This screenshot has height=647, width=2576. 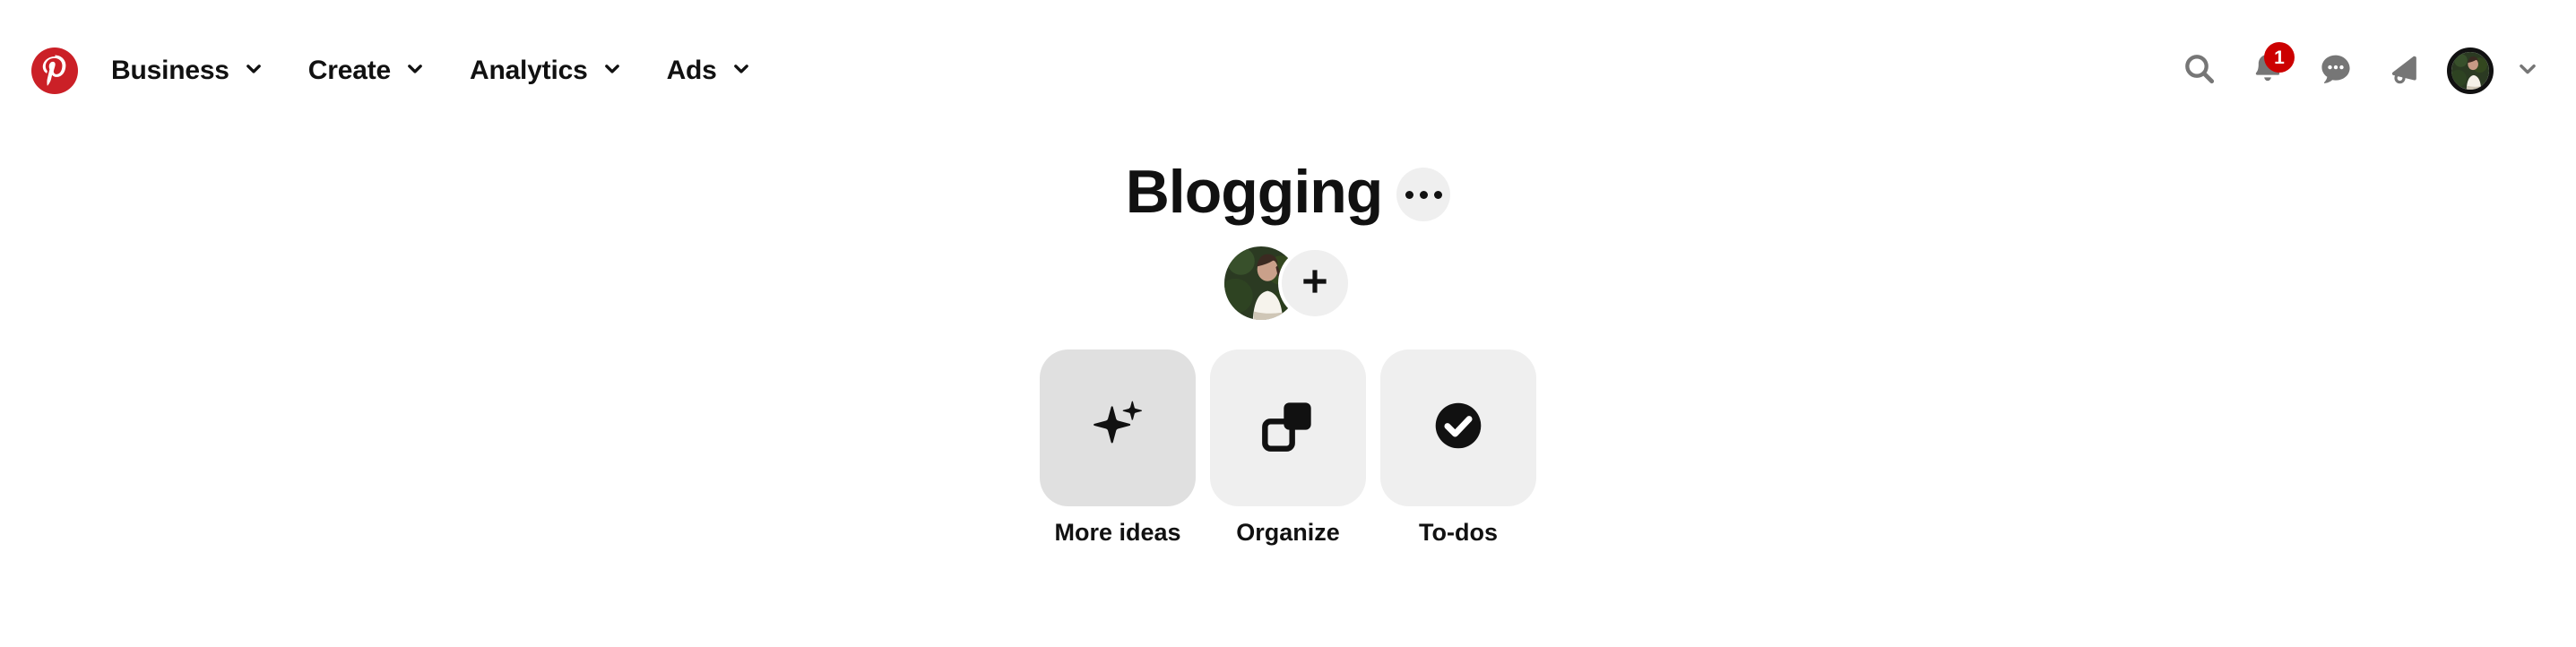 I want to click on megaphone-icon, so click(x=2404, y=71).